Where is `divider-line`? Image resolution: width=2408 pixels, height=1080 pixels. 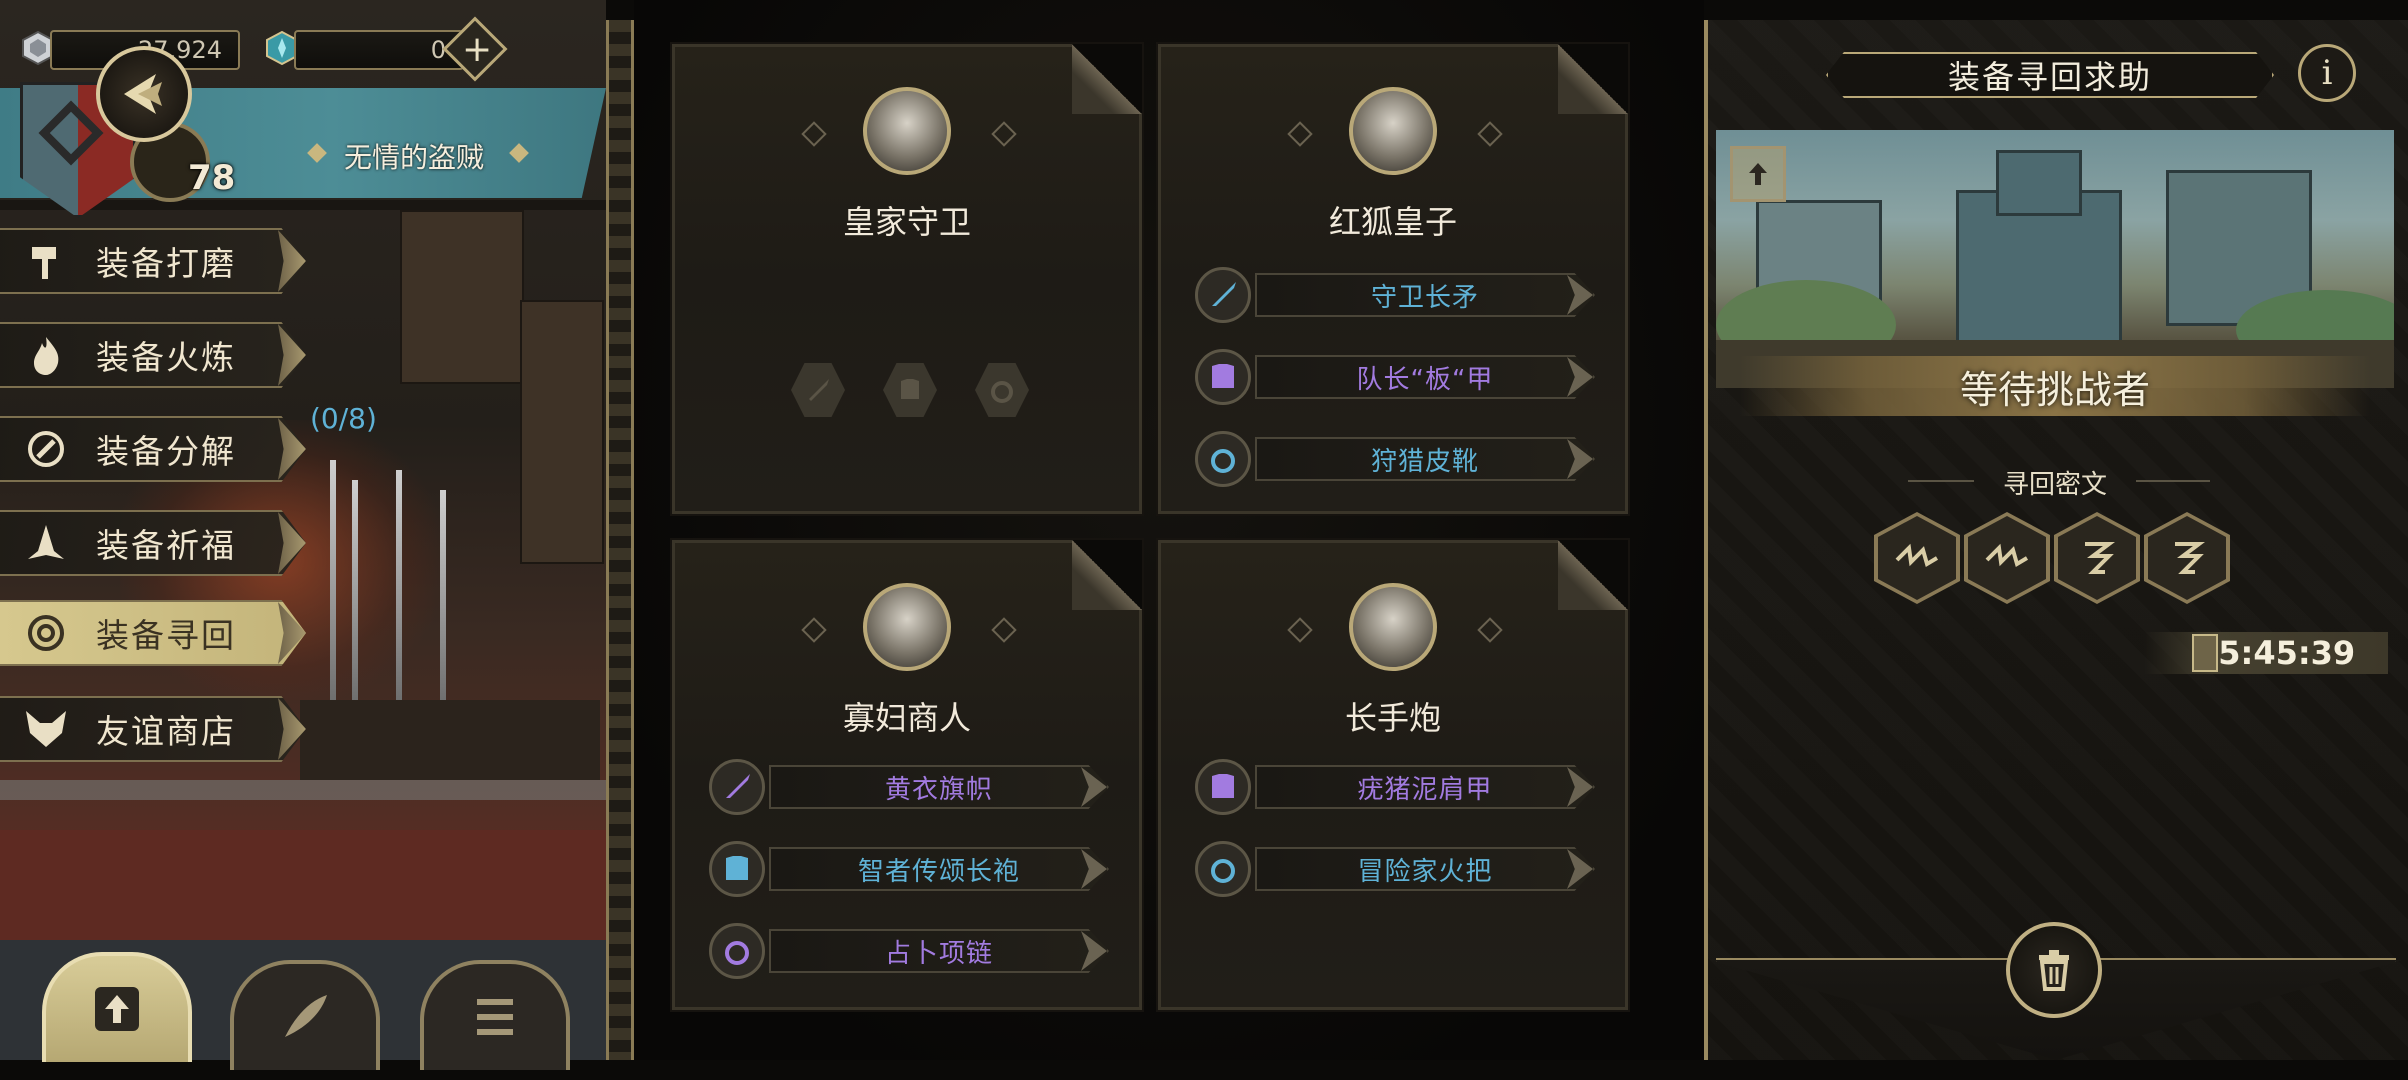 divider-line is located at coordinates (2173, 481).